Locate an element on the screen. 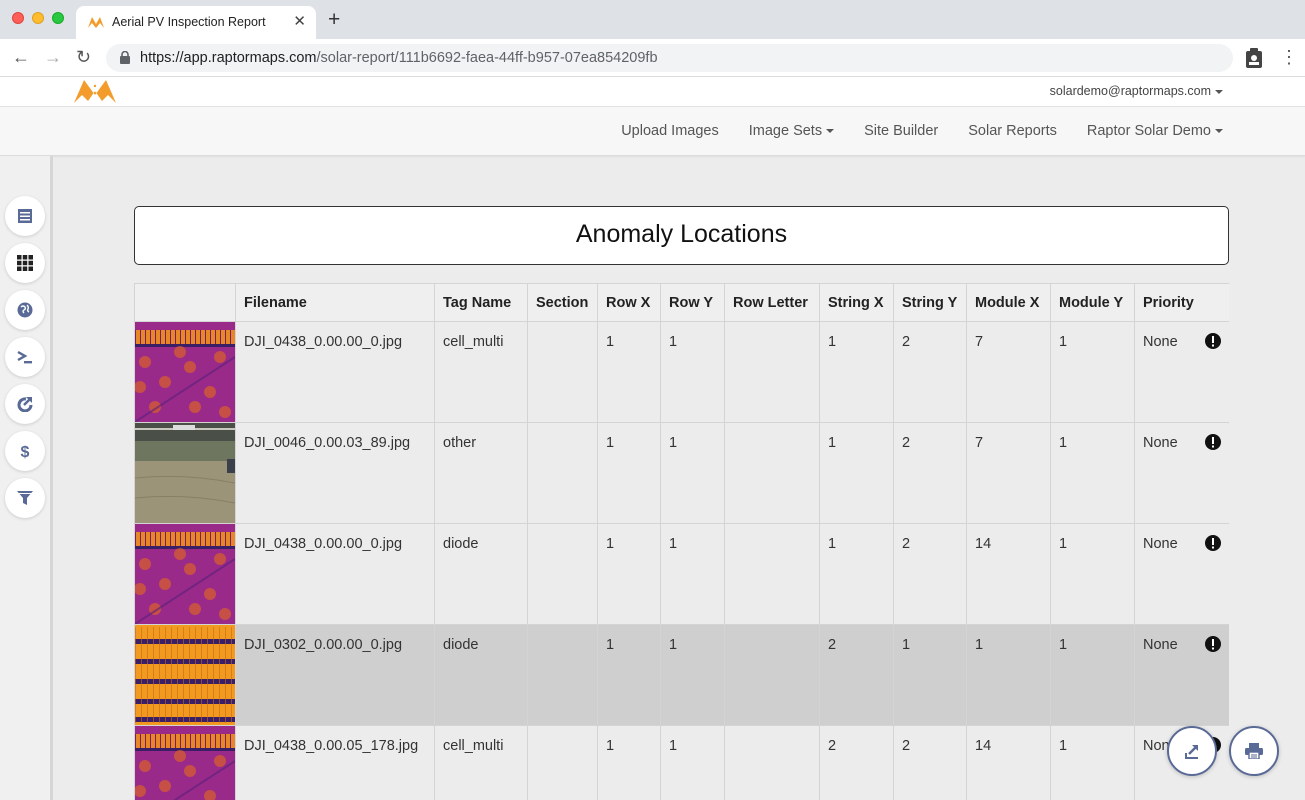 The width and height of the screenshot is (1305, 800). col-header-string-x: String X is located at coordinates (856, 302).